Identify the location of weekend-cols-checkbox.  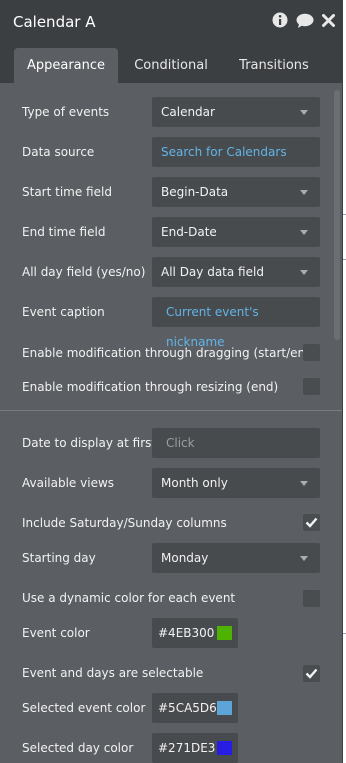
(311, 522).